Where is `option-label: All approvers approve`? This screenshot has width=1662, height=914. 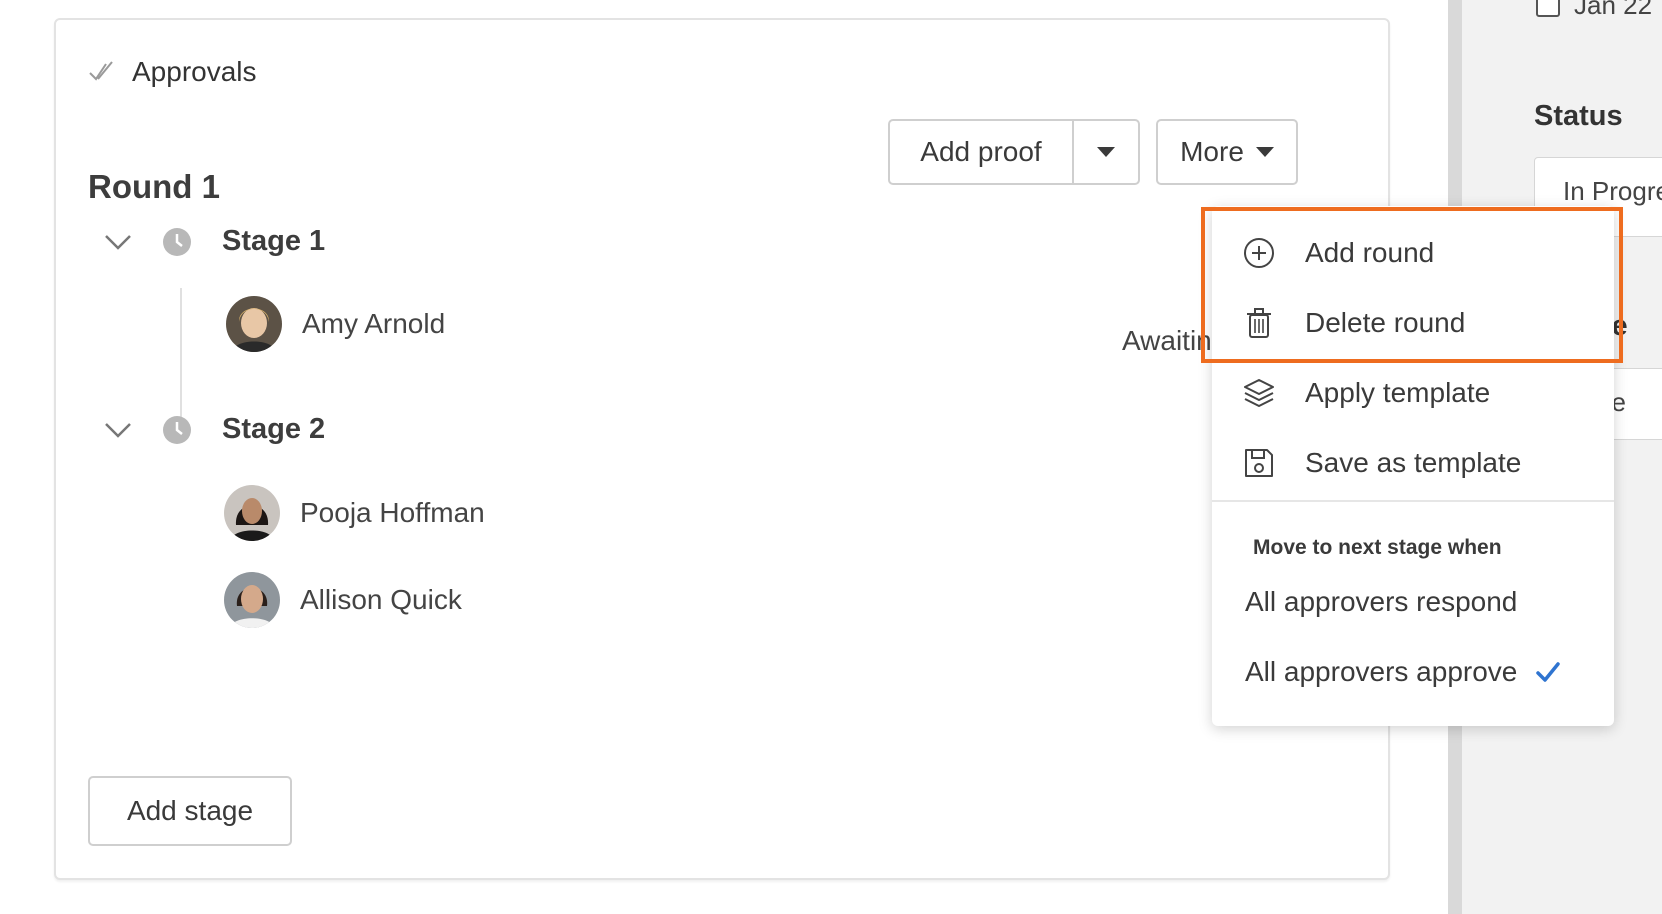 option-label: All approvers approve is located at coordinates (1381, 671).